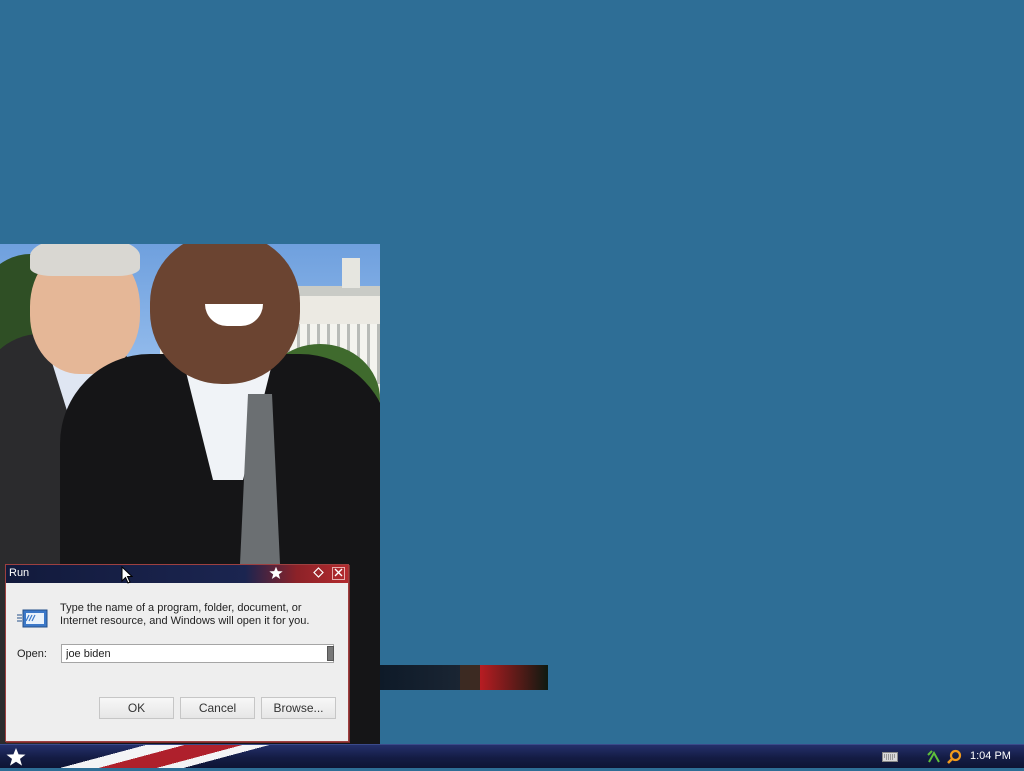 The height and width of the screenshot is (771, 1024). Describe the element at coordinates (32, 618) in the screenshot. I see `run-program-icon` at that location.